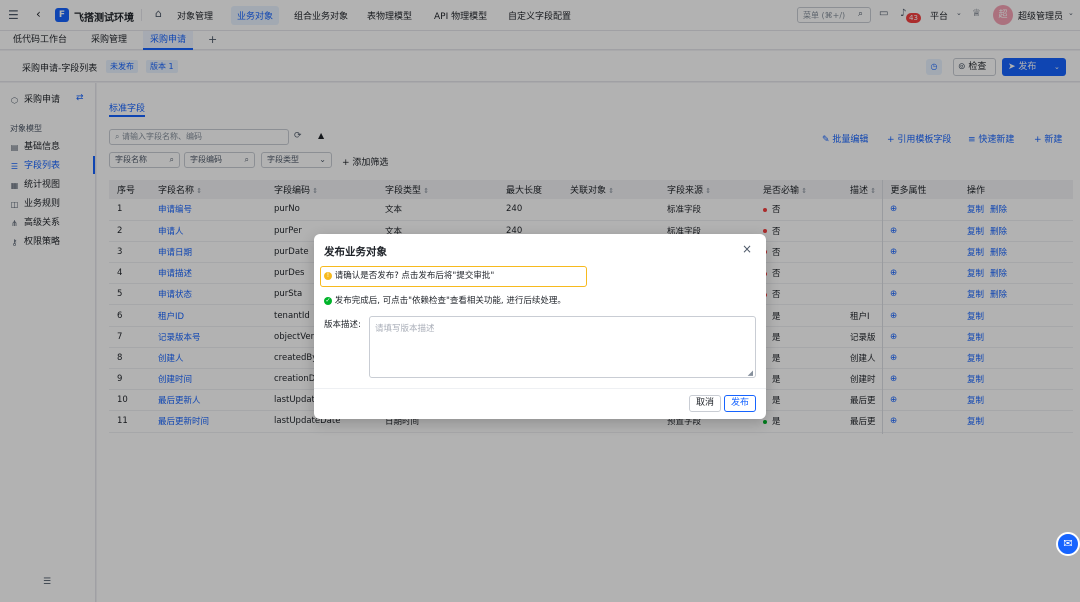 The width and height of the screenshot is (1080, 602). I want to click on dialog-title: 发布业务对象, so click(355, 252).